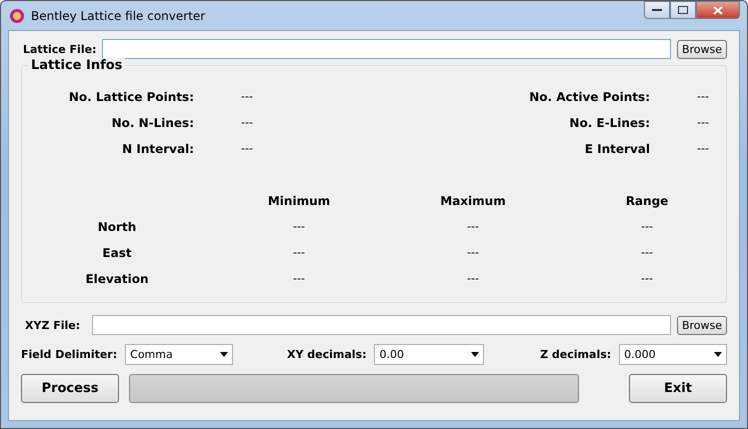  What do you see at coordinates (117, 253) in the screenshot?
I see `row-label: East` at bounding box center [117, 253].